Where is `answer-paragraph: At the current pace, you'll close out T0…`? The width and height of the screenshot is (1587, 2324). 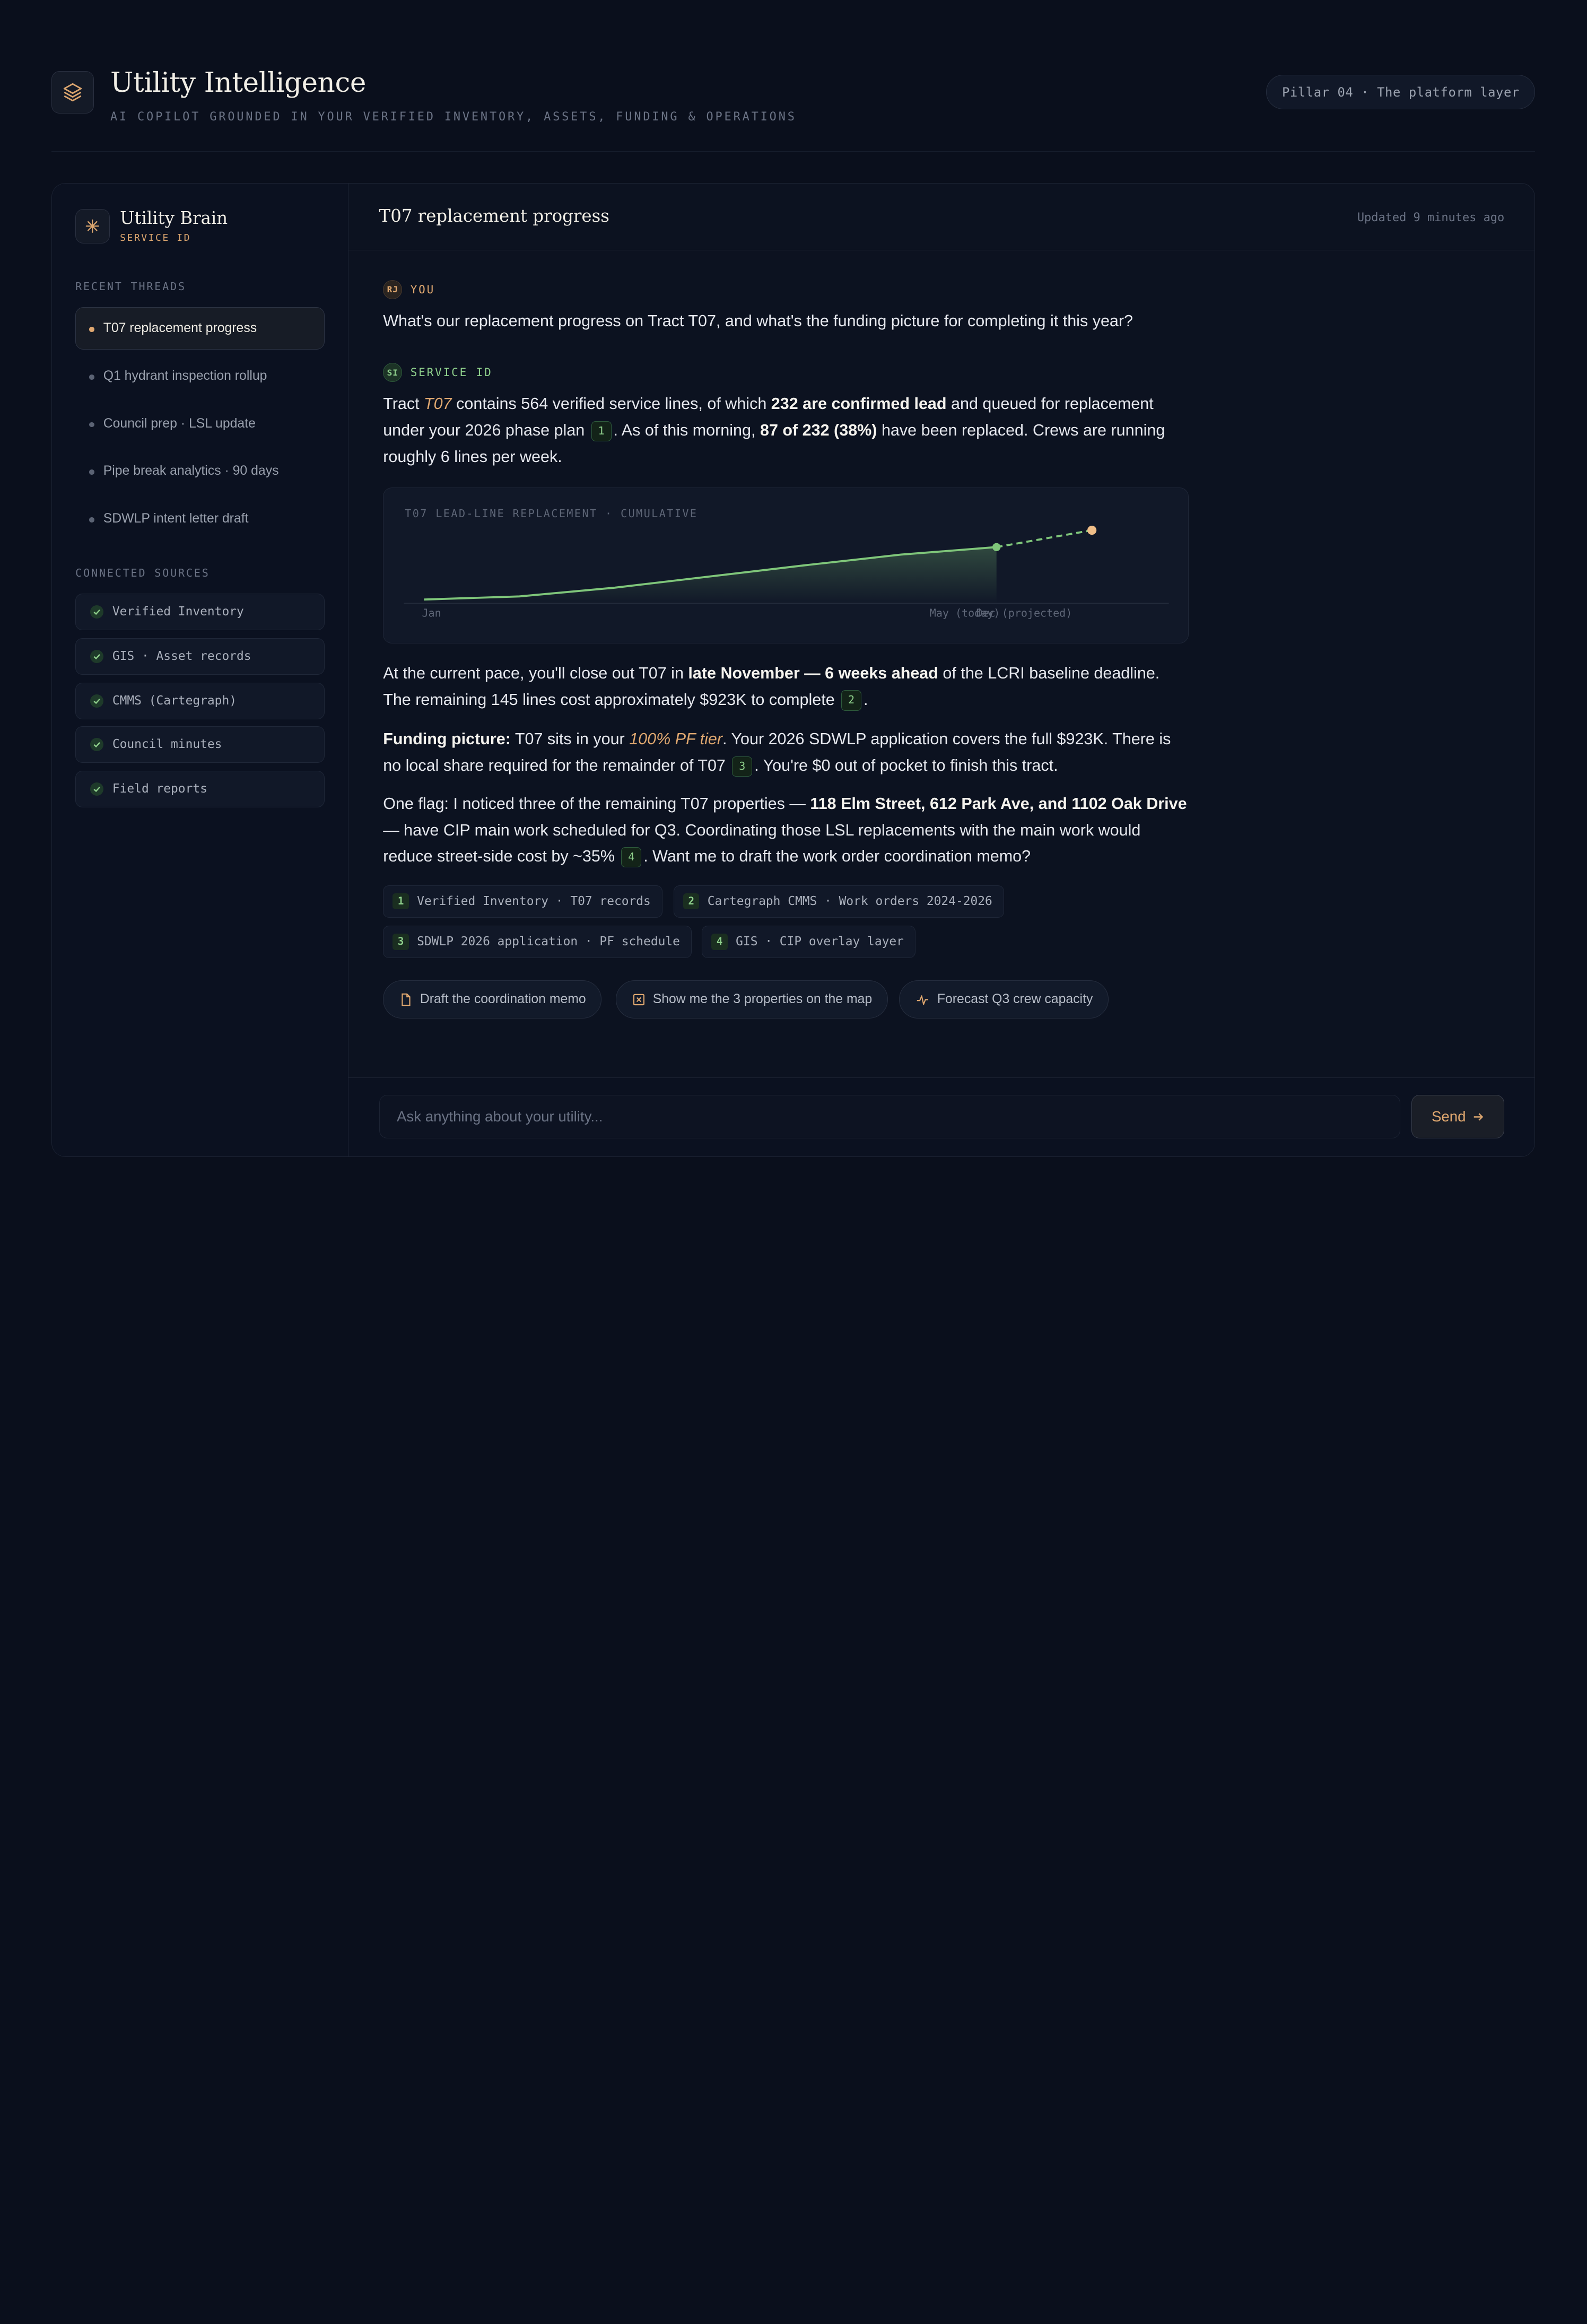 answer-paragraph: At the current pace, you'll close out T0… is located at coordinates (787, 686).